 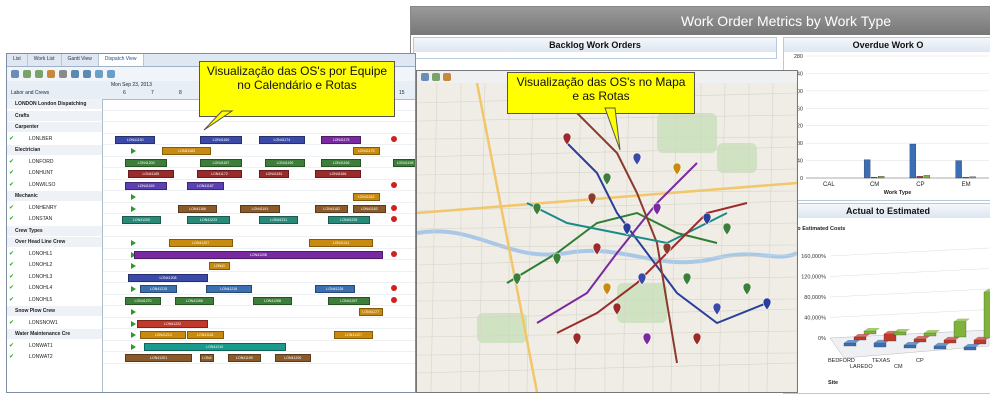 I want to click on map-zoom-icon, so click(x=436, y=77).